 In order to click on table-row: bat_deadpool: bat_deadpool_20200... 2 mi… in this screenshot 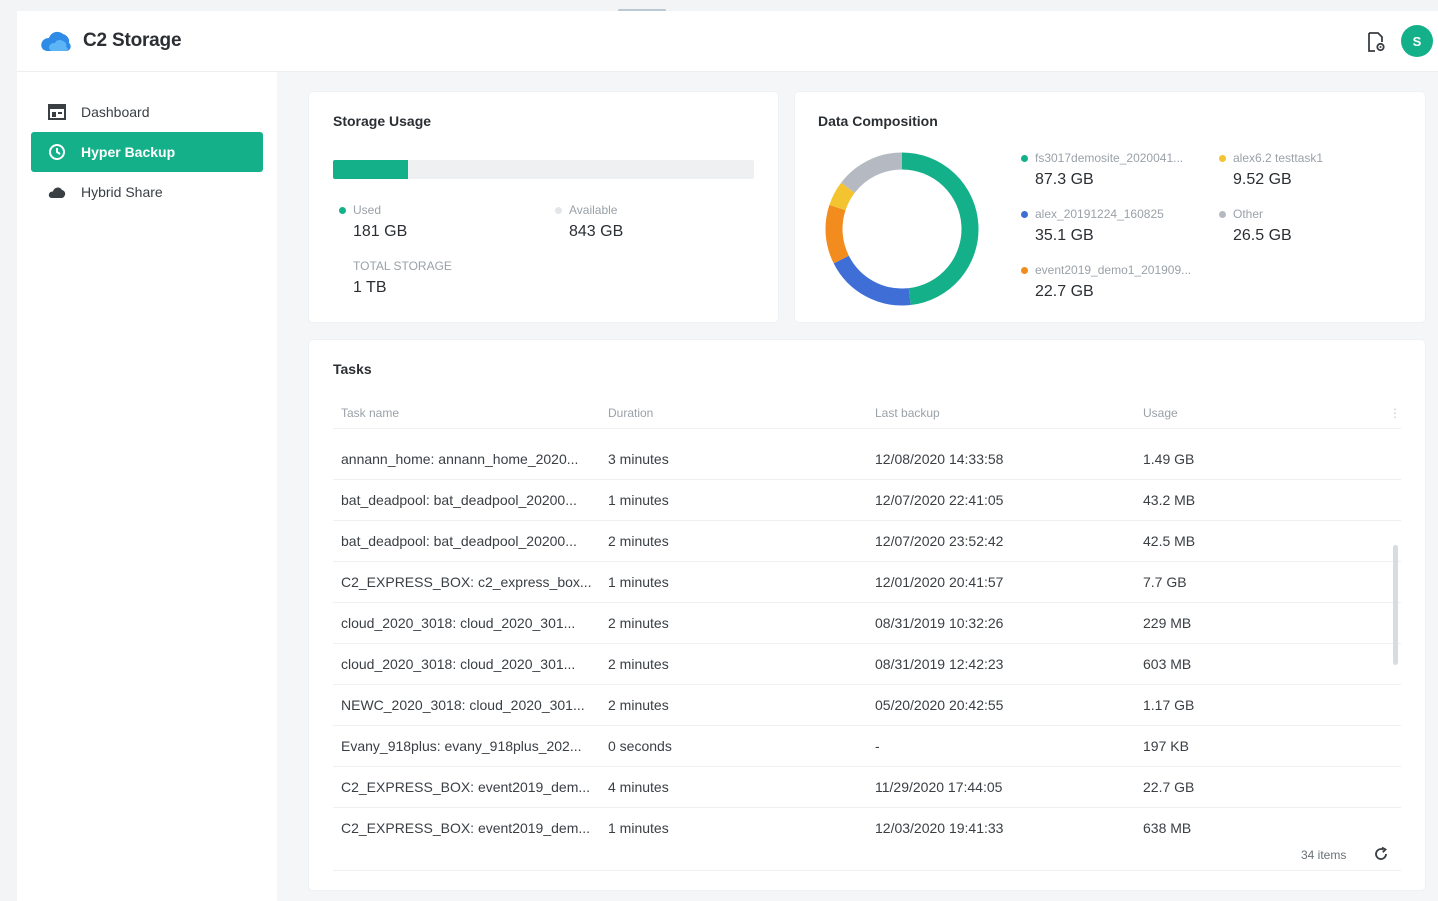, I will do `click(867, 541)`.